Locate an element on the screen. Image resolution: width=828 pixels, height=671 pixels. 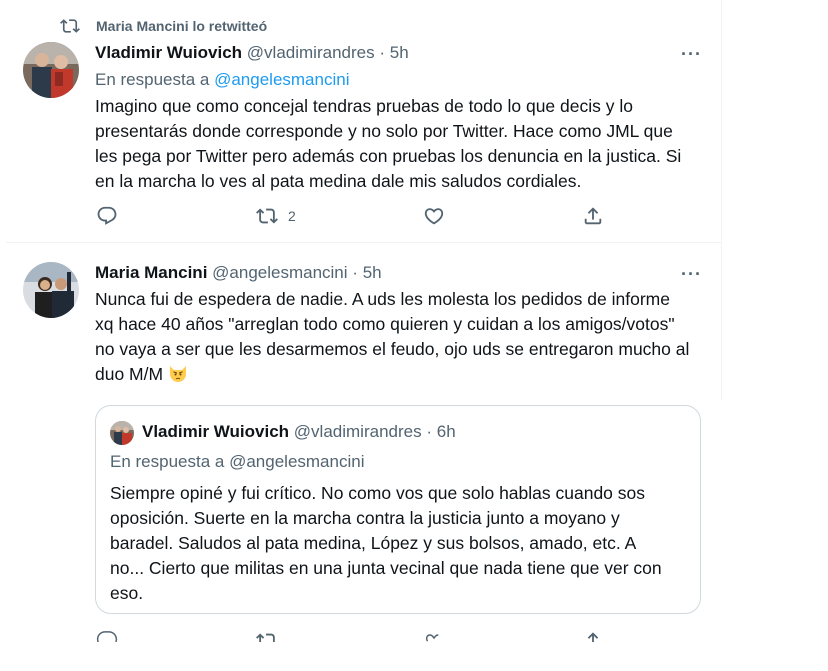
tweet1-like-action is located at coordinates (439, 216).